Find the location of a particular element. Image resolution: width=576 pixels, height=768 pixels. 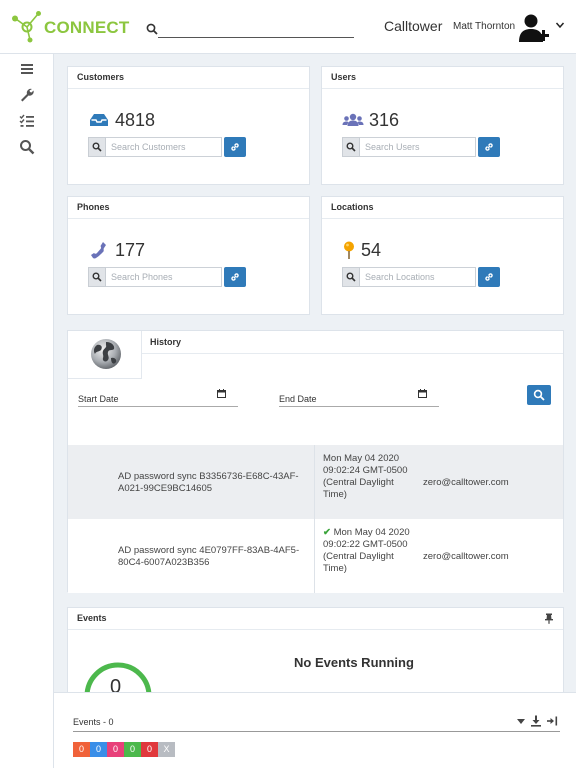

no-events-message: No Events Running is located at coordinates (354, 662).